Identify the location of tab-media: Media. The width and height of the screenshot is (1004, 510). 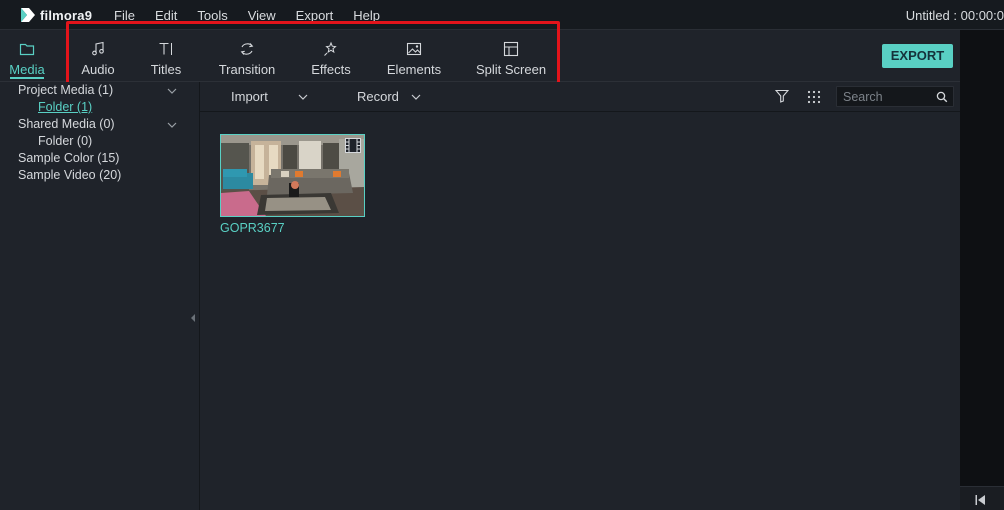
(27, 56).